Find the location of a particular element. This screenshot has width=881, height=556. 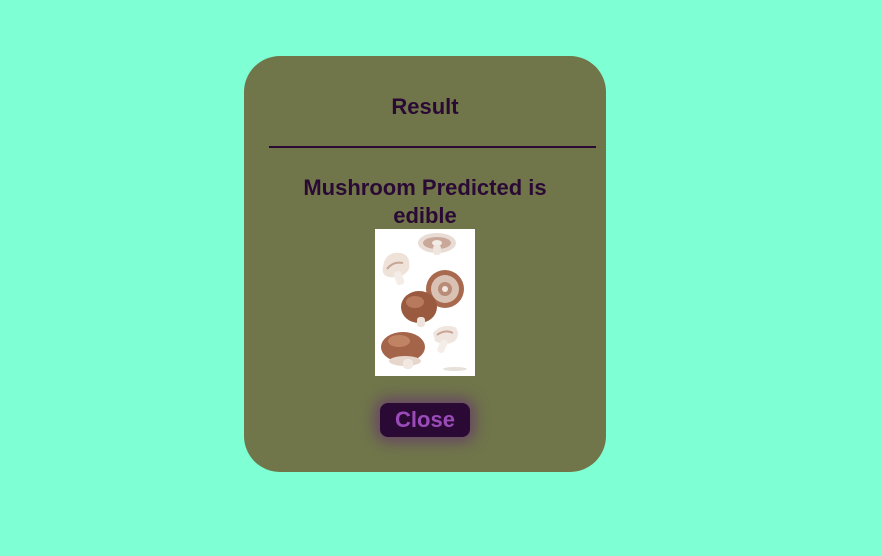

mushroom-bottom-left is located at coordinates (403, 350).